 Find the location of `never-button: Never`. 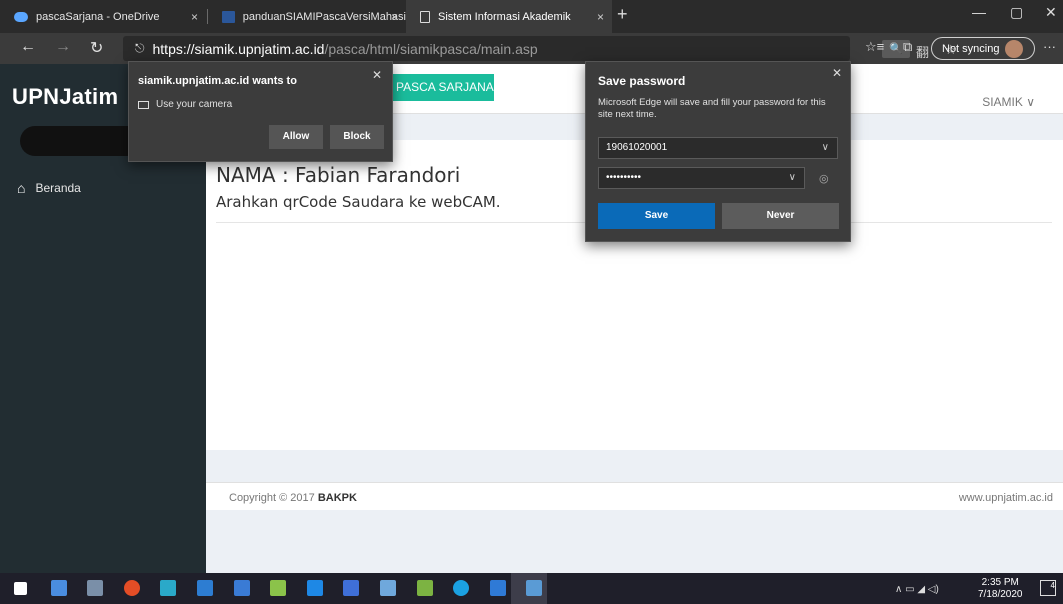

never-button: Never is located at coordinates (780, 216).